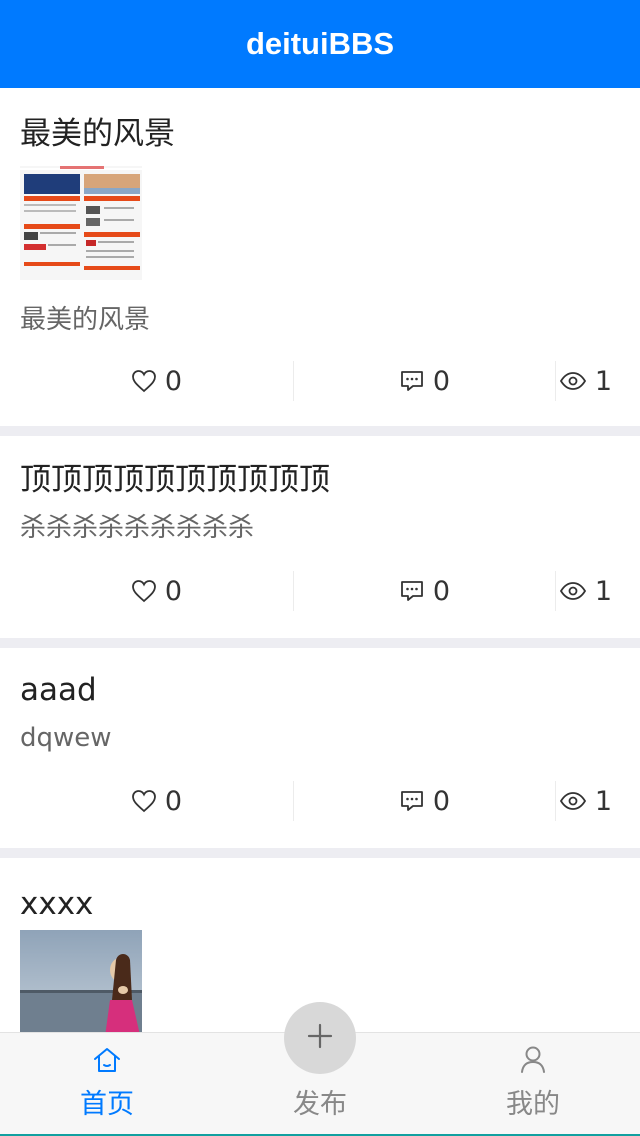 The image size is (640, 1136). I want to click on plus-icon, so click(320, 1038).